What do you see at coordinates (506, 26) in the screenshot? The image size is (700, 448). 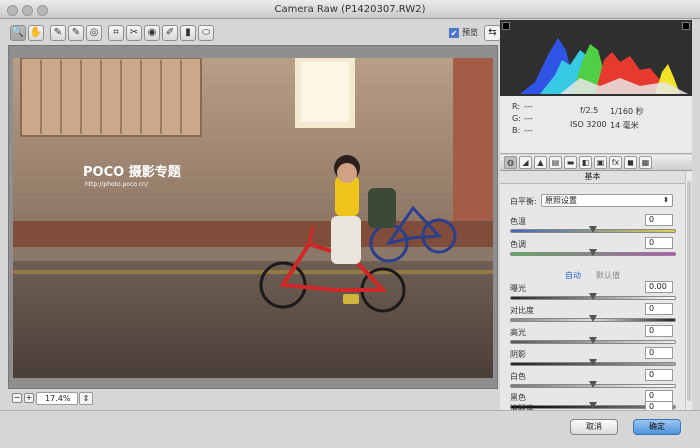 I see `shadow-clipping-warning` at bounding box center [506, 26].